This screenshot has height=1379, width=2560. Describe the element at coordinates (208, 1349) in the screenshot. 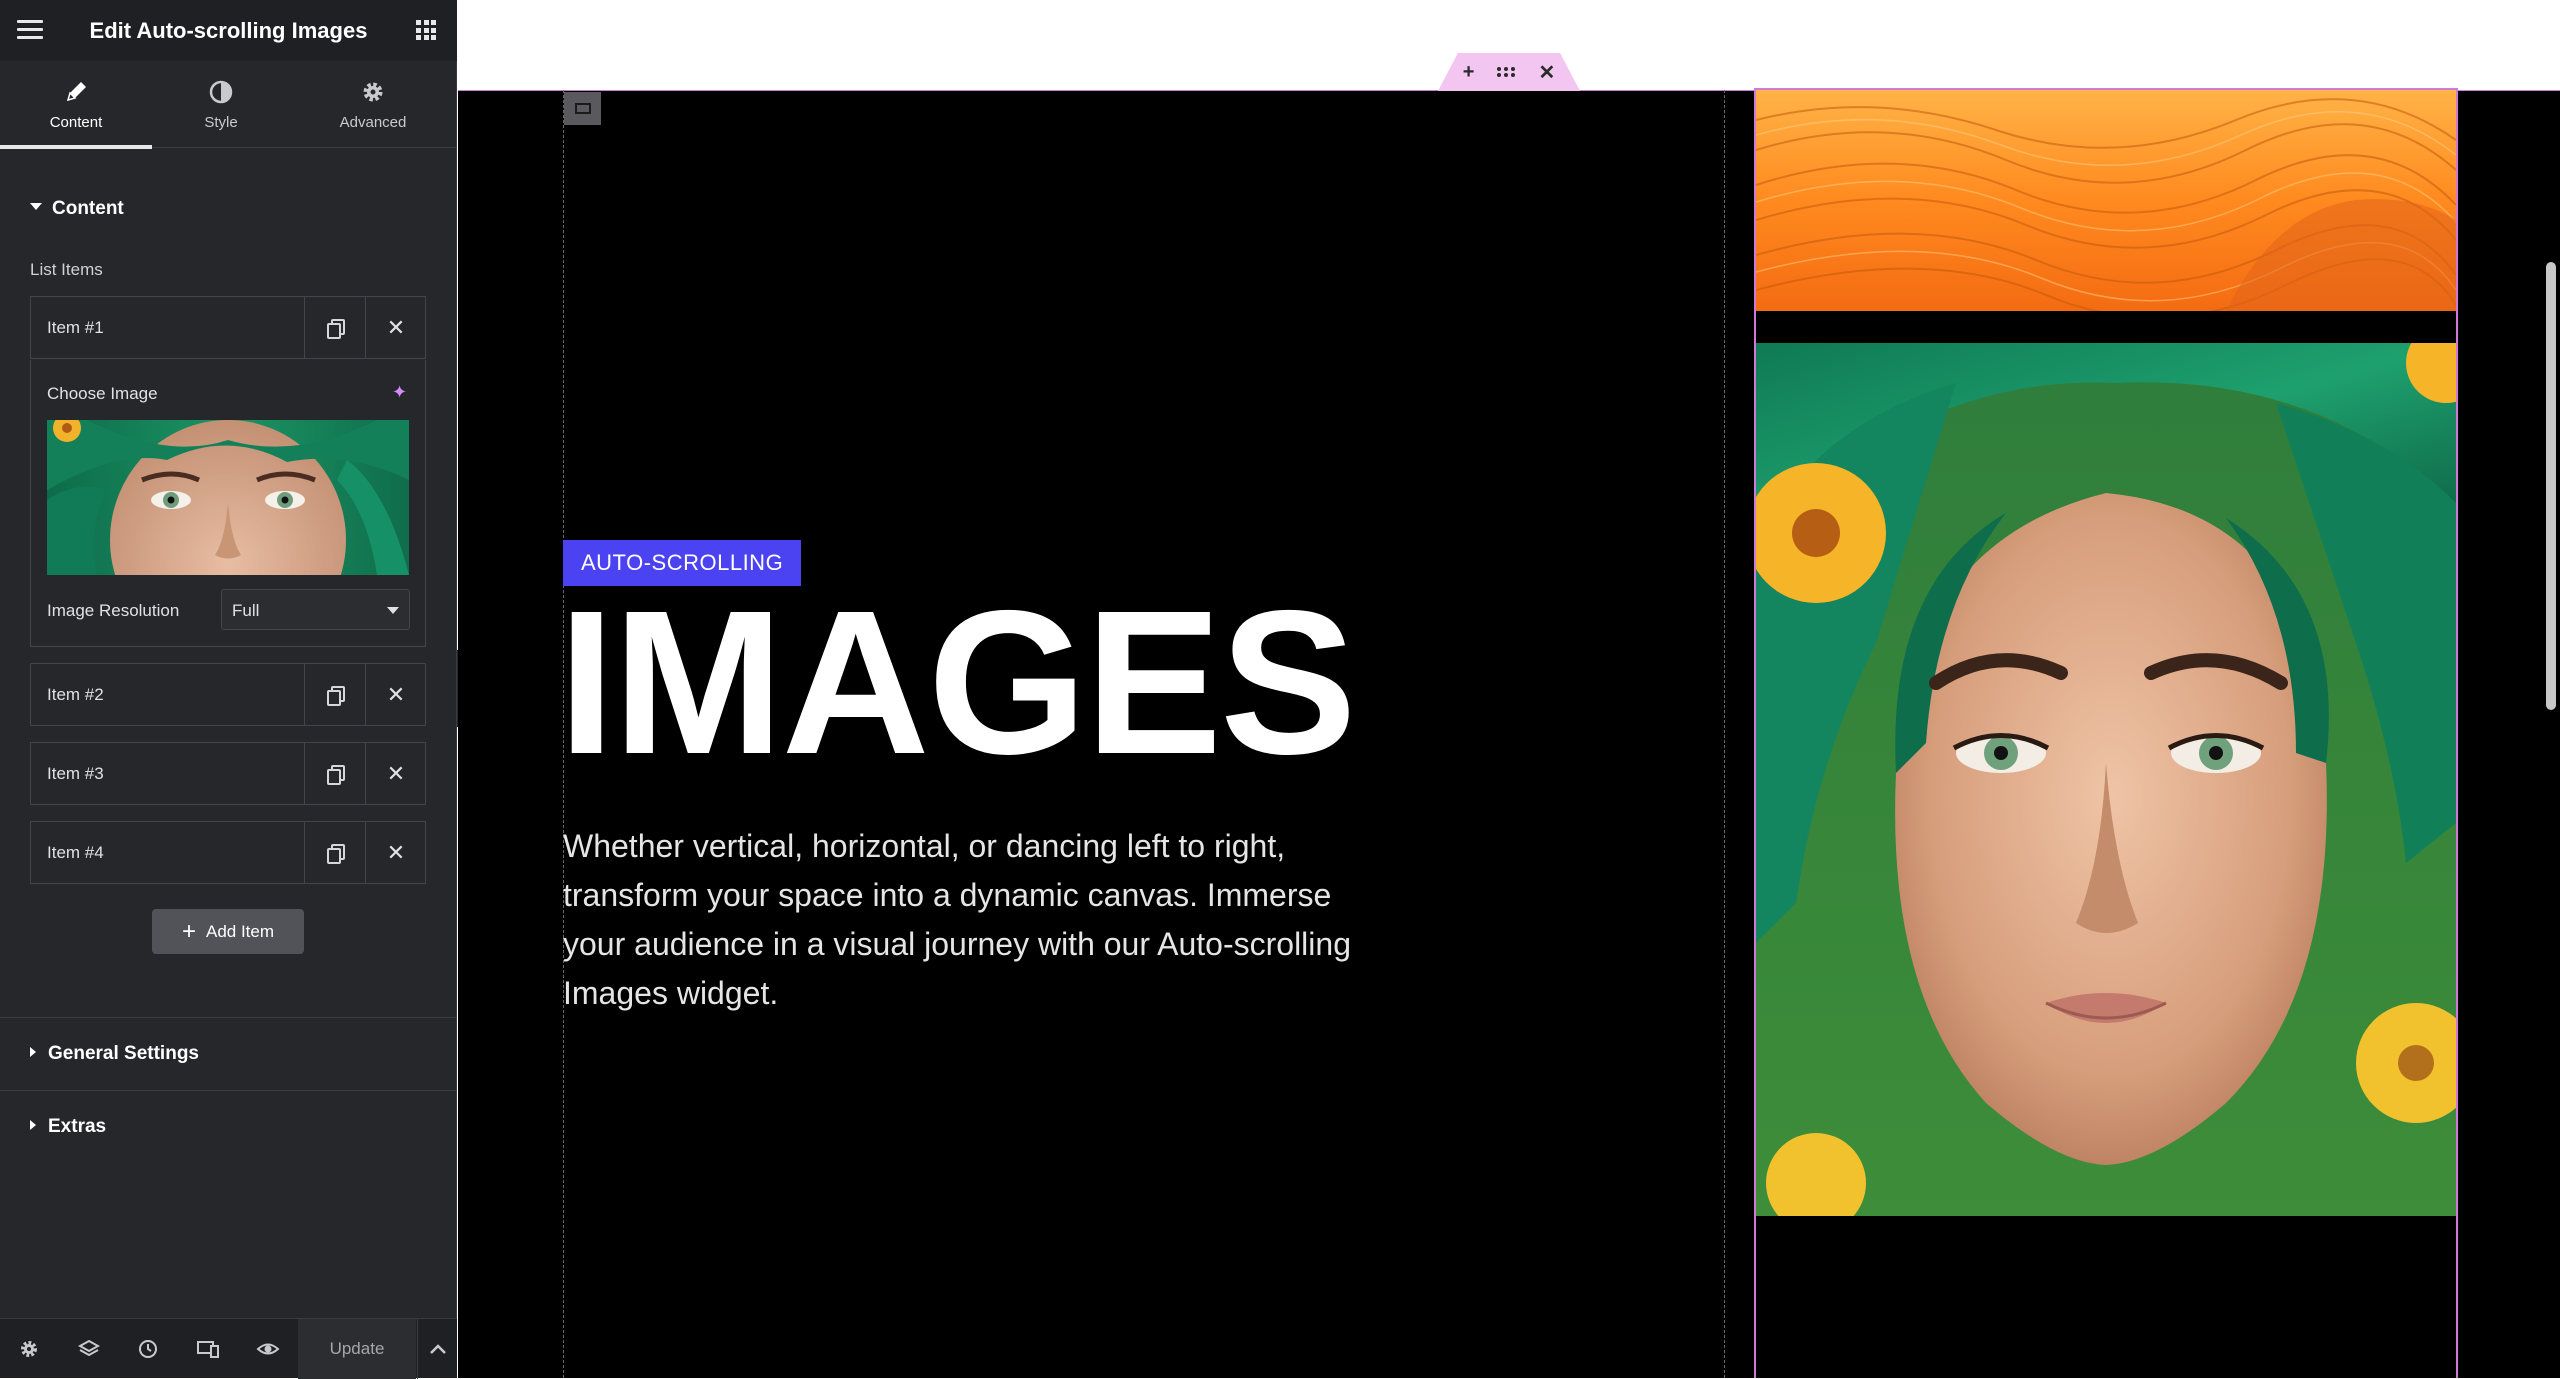

I see `responsive-icon` at that location.